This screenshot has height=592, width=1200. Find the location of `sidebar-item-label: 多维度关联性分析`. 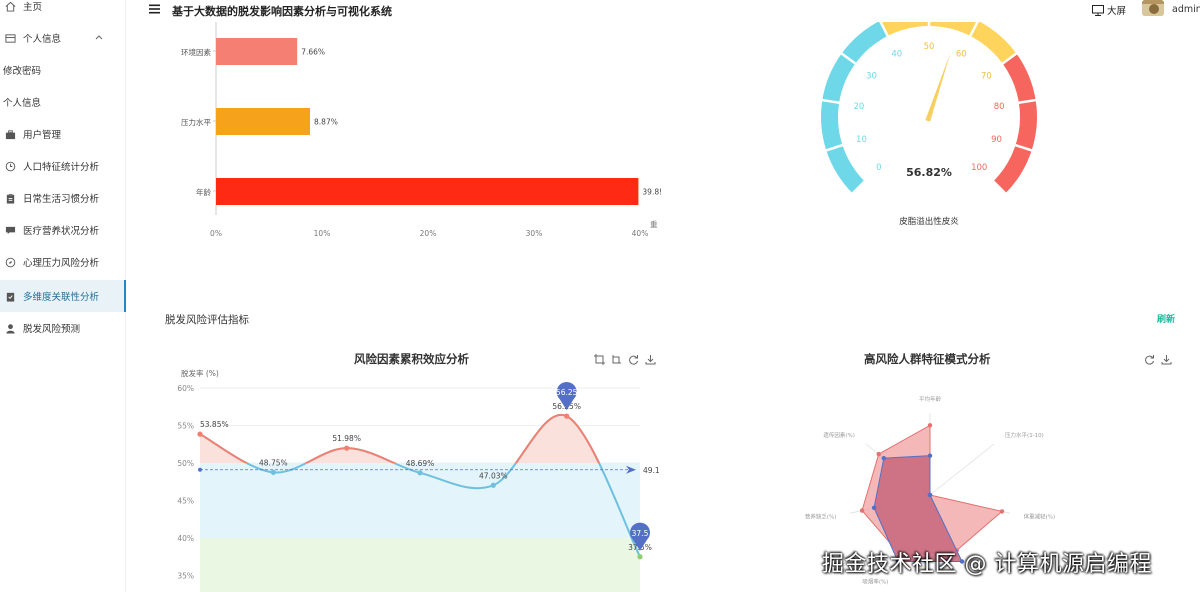

sidebar-item-label: 多维度关联性分析 is located at coordinates (61, 297).